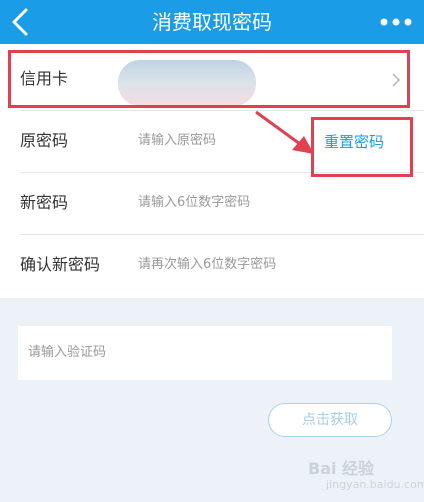 The height and width of the screenshot is (502, 424). I want to click on more-dots-icon, so click(396, 22).